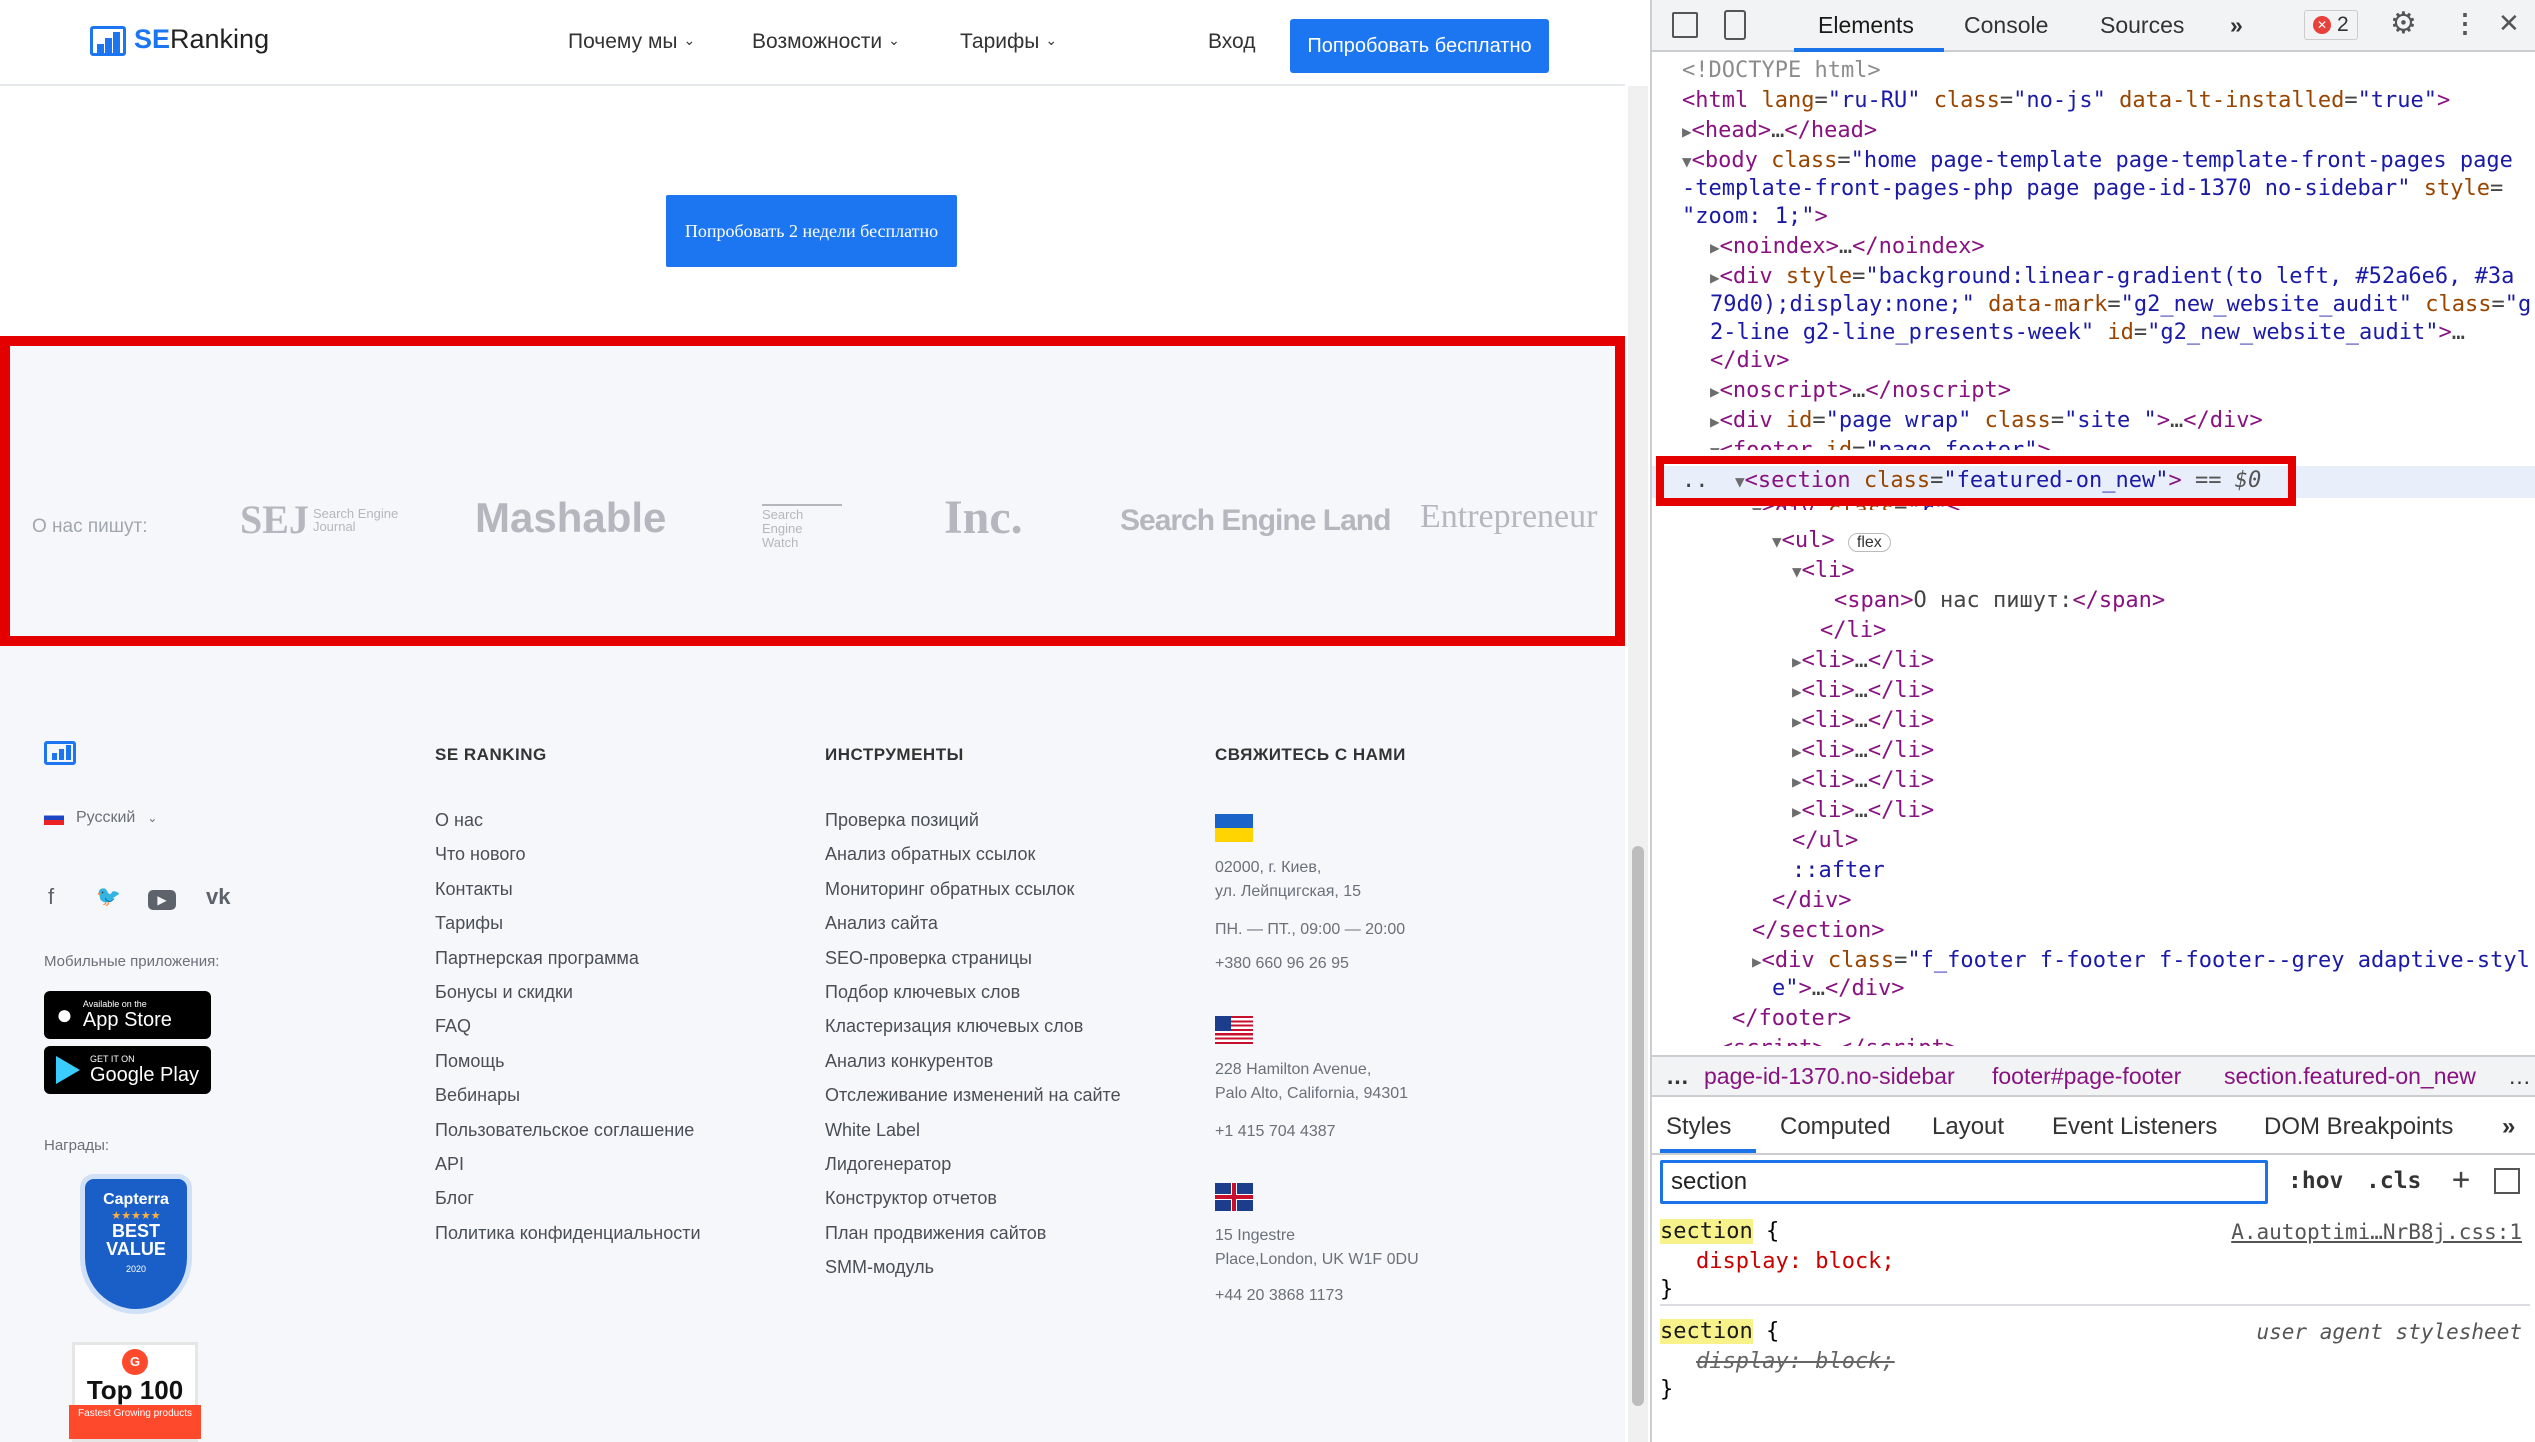  Describe the element at coordinates (477, 1095) in the screenshot. I see `footer-link: Вебинары` at that location.